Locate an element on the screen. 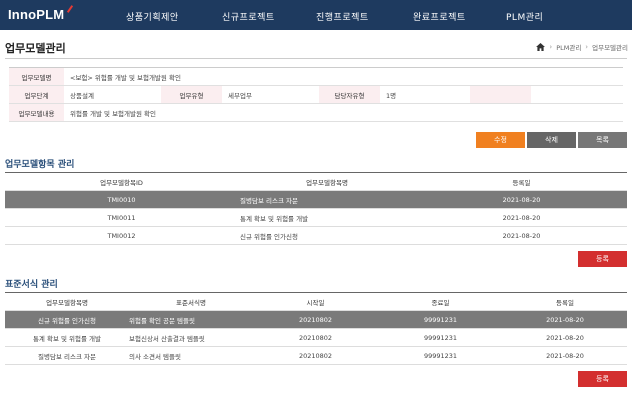 This screenshot has width=632, height=394. info-empty-cell is located at coordinates (500, 94).